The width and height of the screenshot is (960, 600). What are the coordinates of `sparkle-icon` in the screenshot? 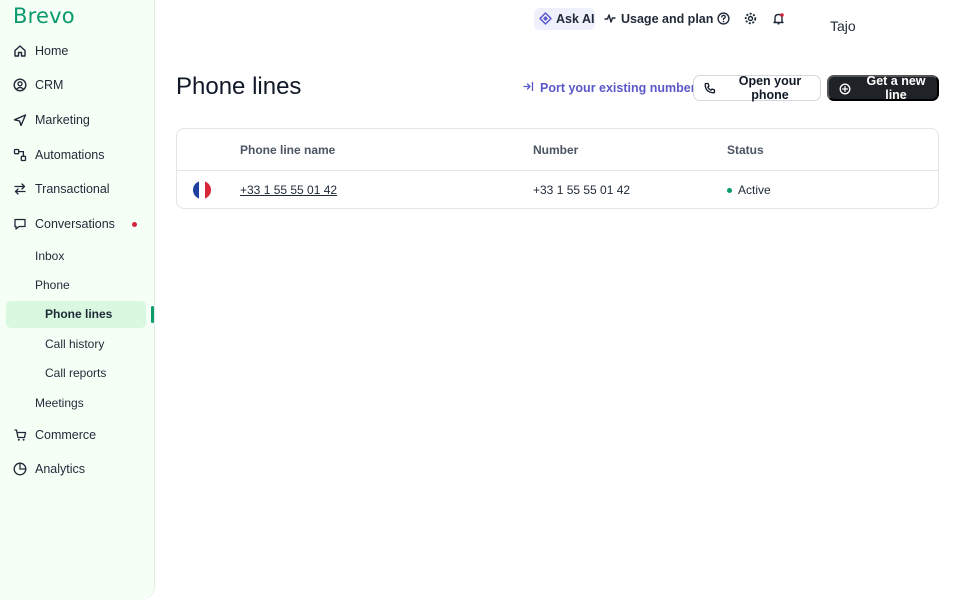 It's located at (545, 20).